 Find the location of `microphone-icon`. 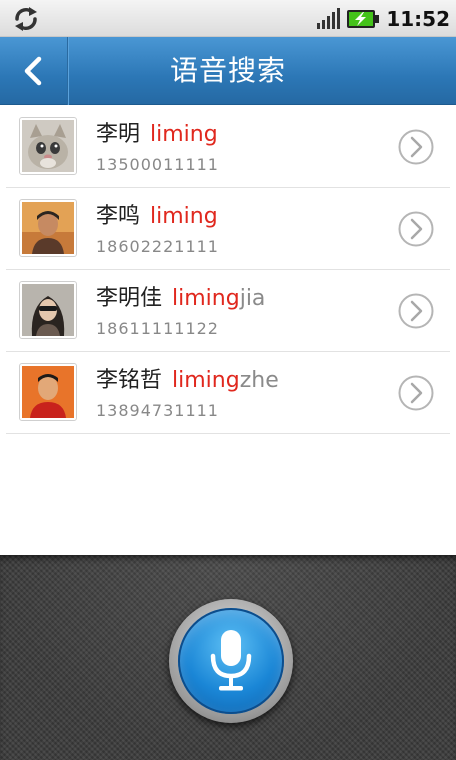

microphone-icon is located at coordinates (231, 660).